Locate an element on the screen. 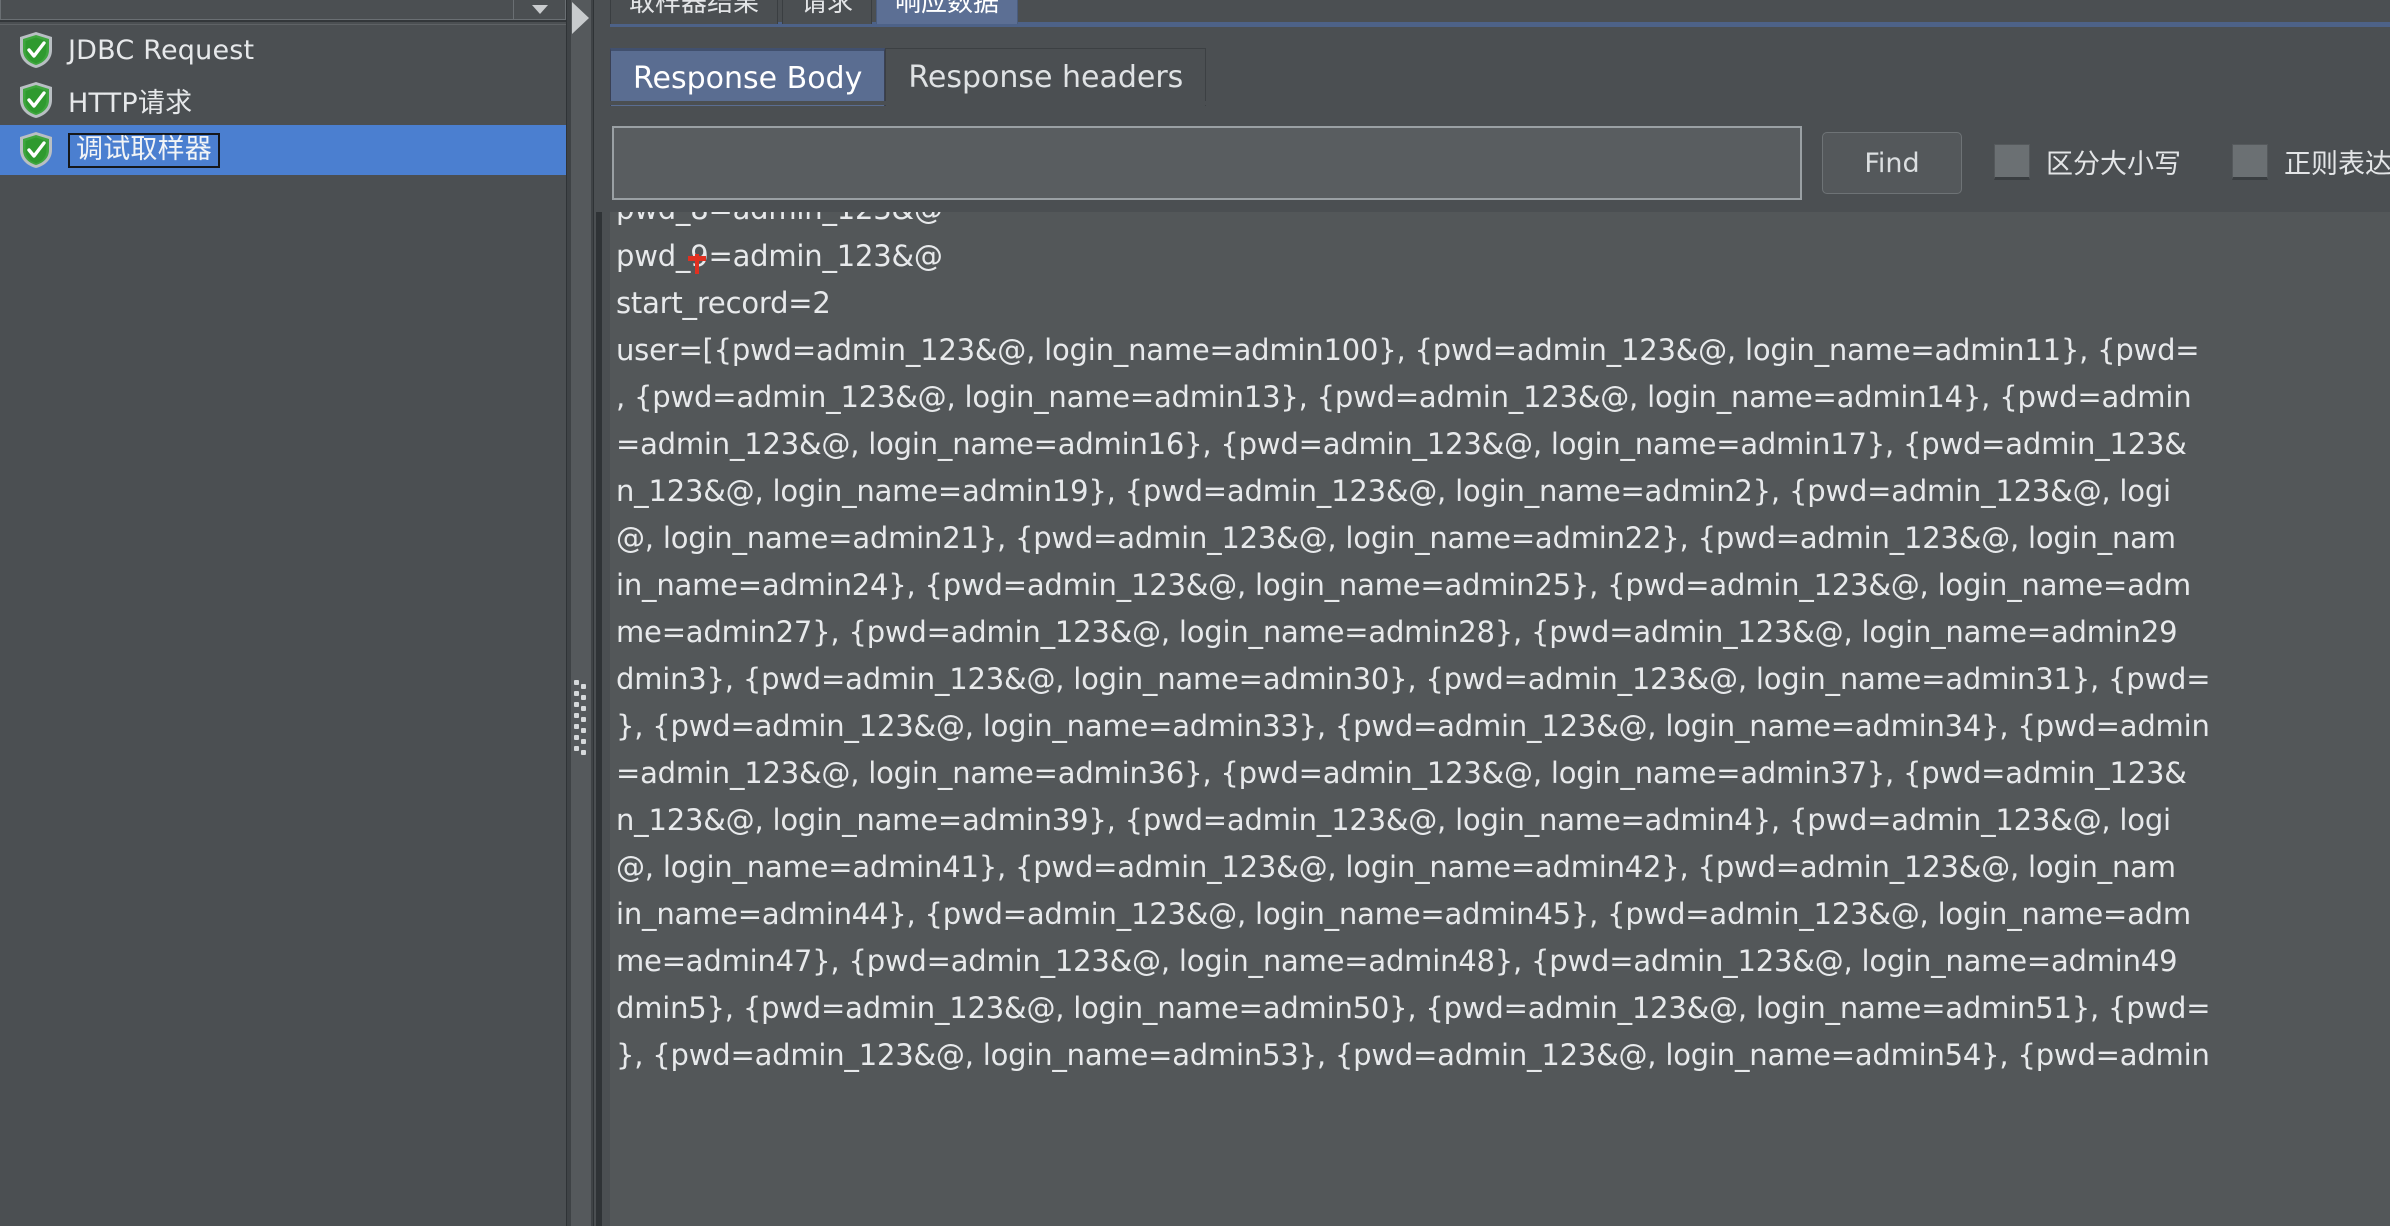 The height and width of the screenshot is (1226, 2390). case-sensitive-checkbox-wrap: 区分大小写 is located at coordinates (2087, 161).